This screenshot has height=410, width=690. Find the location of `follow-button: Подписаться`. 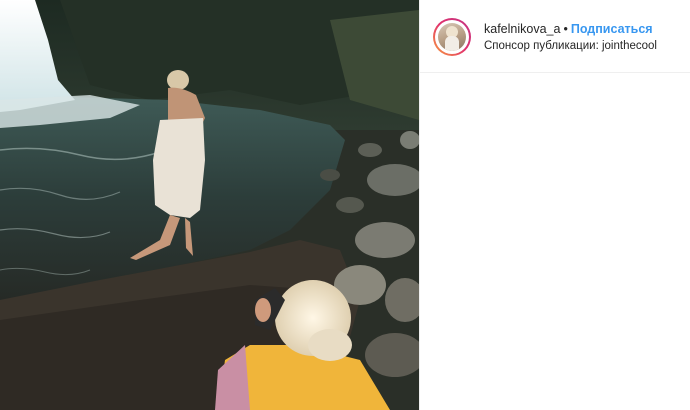

follow-button: Подписаться is located at coordinates (612, 29).